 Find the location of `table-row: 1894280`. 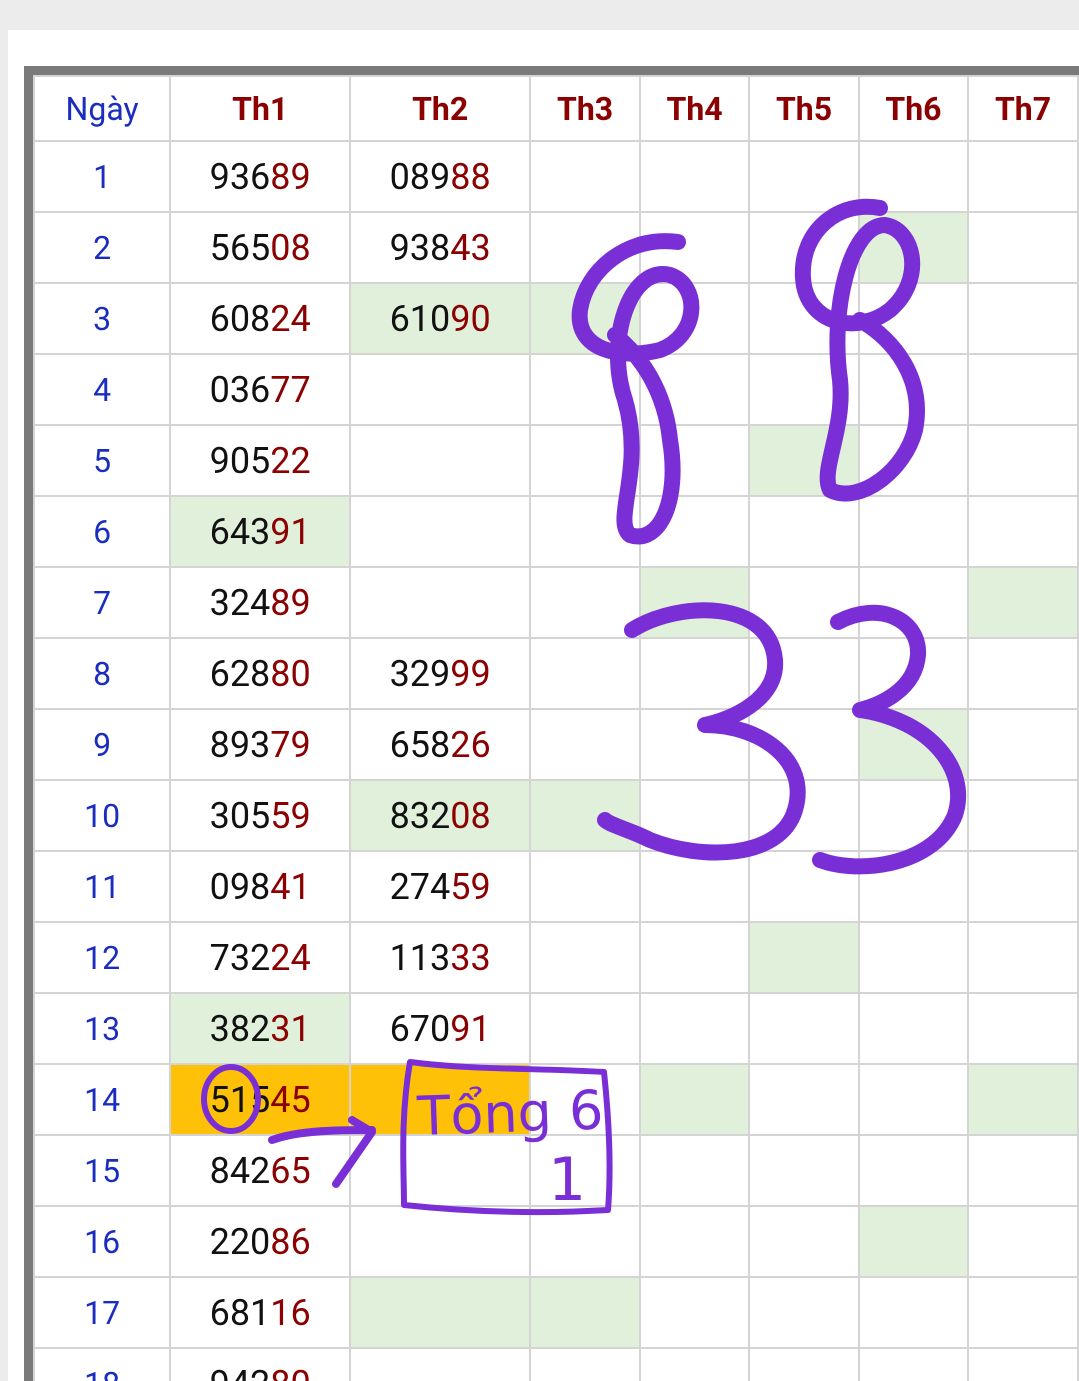

table-row: 1894280 is located at coordinates (556, 1364).